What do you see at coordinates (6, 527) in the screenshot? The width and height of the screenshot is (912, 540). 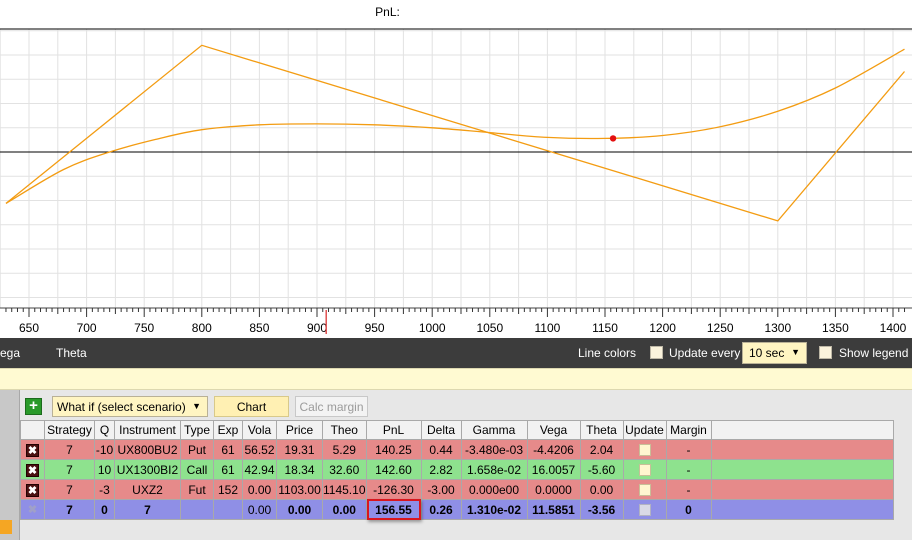 I see `gutter-indicator` at bounding box center [6, 527].